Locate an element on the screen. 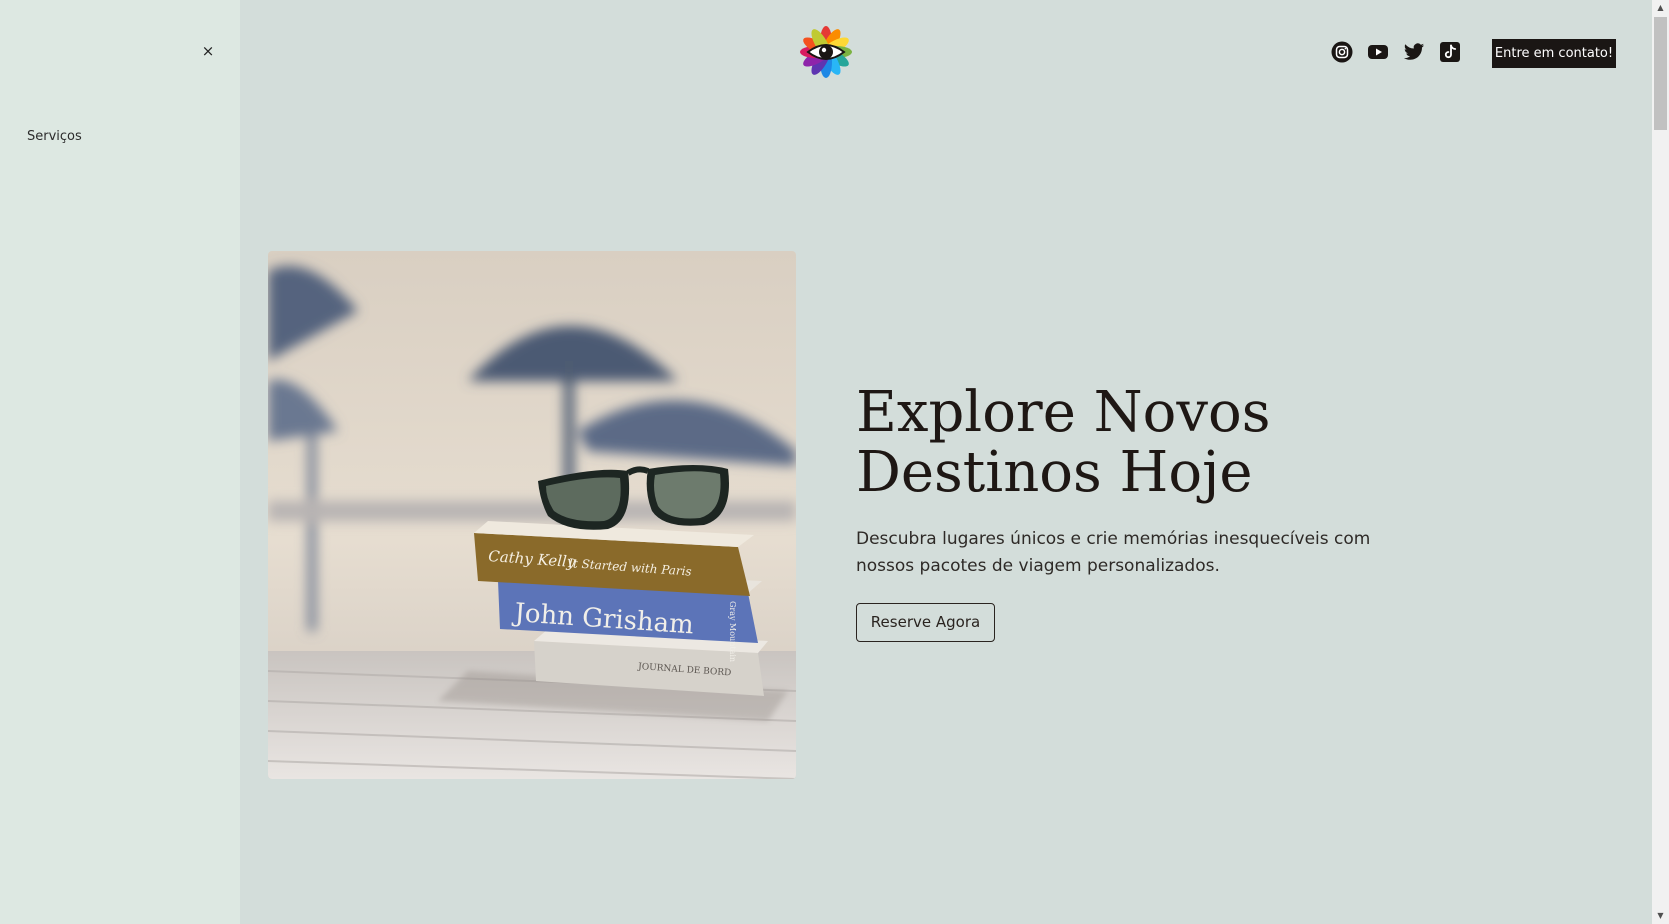 Image resolution: width=1669 pixels, height=924 pixels. sidebar-item-servicos: Serviços is located at coordinates (54, 136).